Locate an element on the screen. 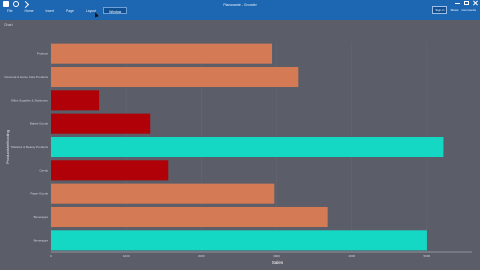  category-label: Baked Goods is located at coordinates (39, 124).